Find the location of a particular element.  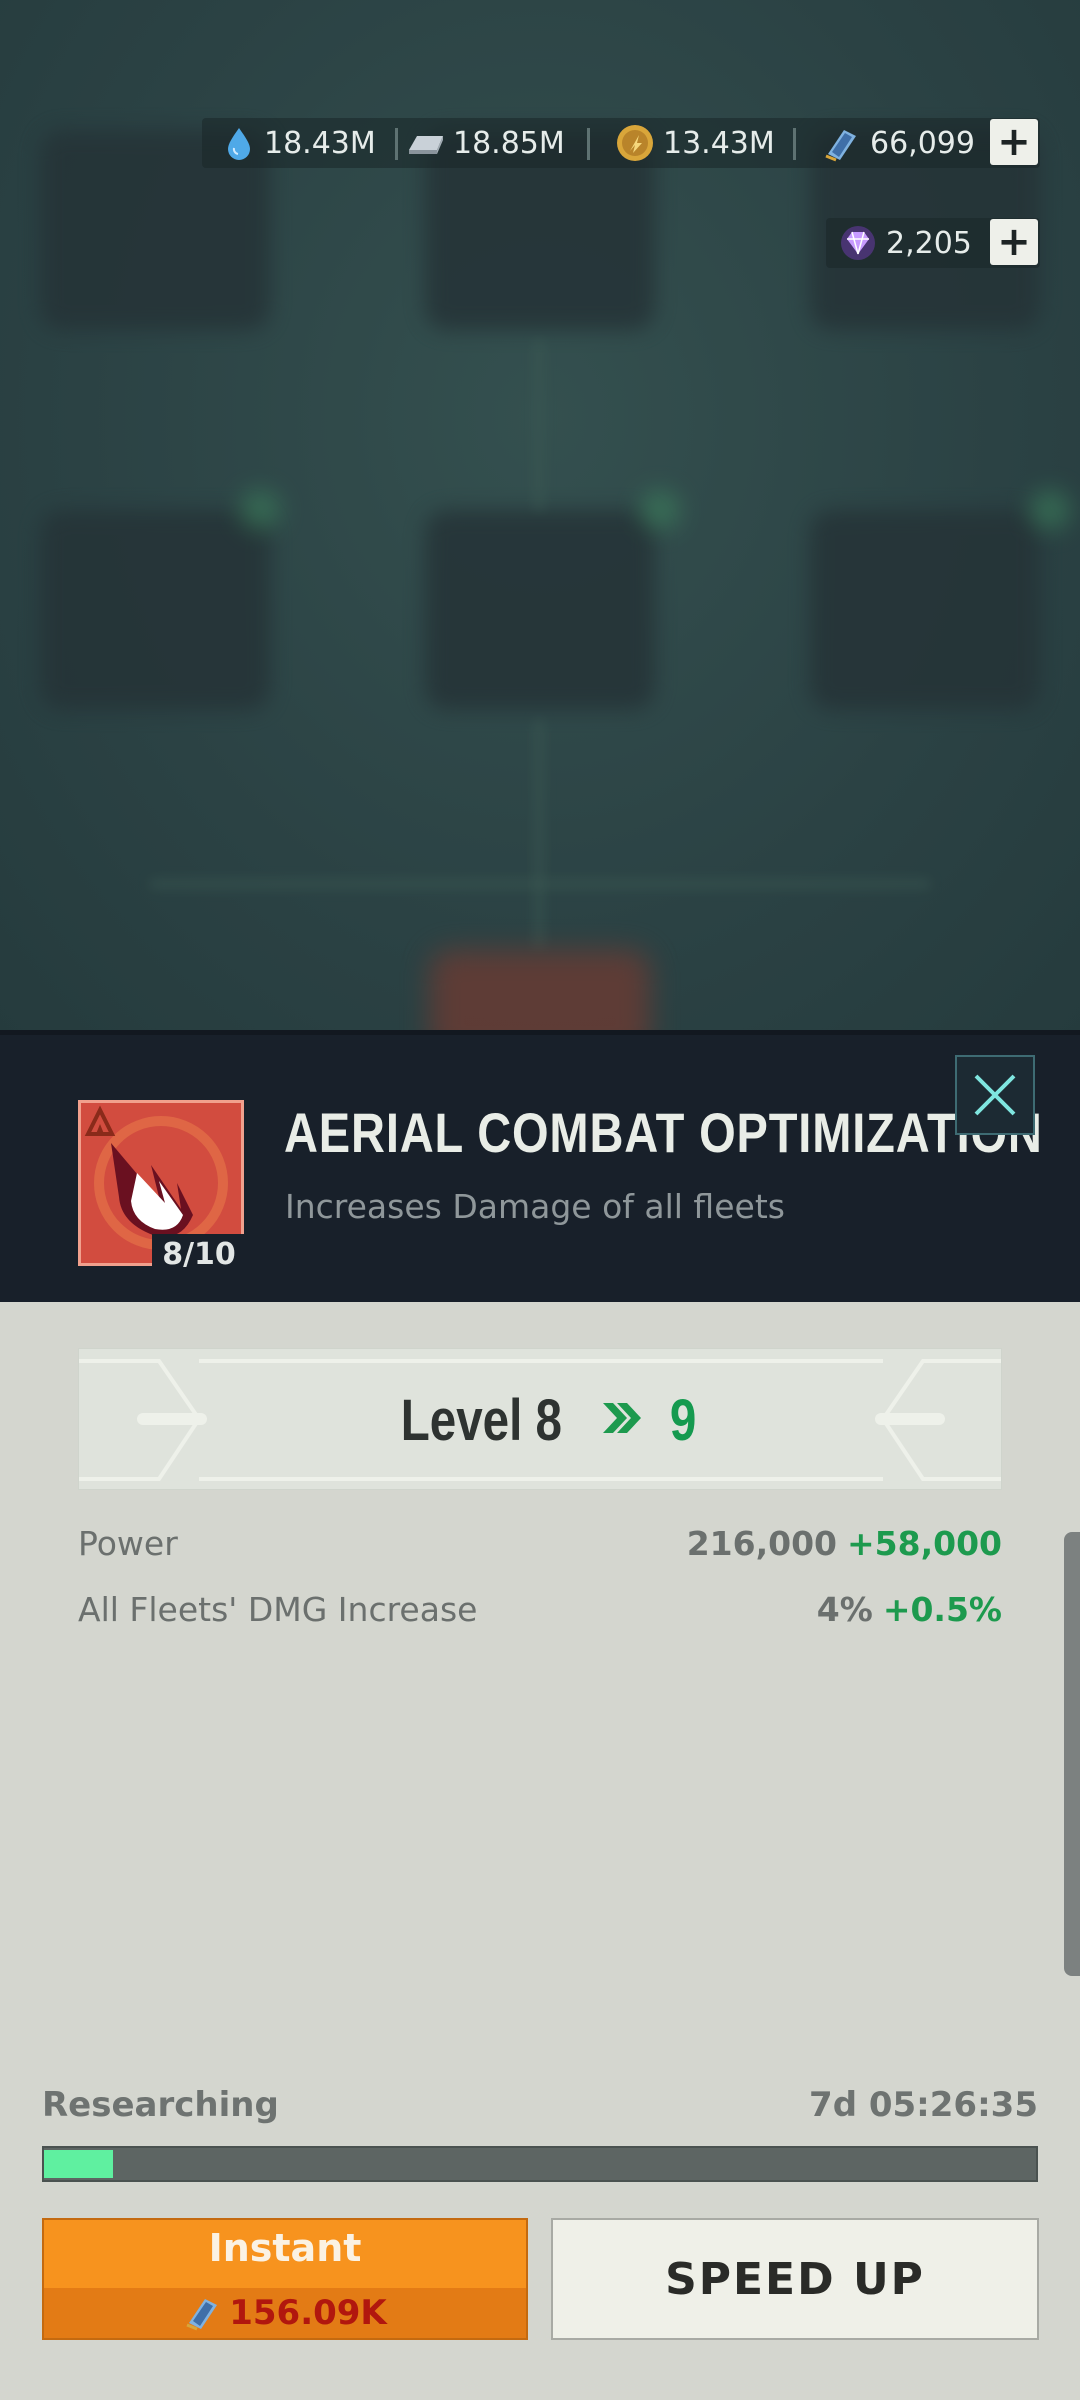

resource-metal: 18.85M is located at coordinates (485, 143).